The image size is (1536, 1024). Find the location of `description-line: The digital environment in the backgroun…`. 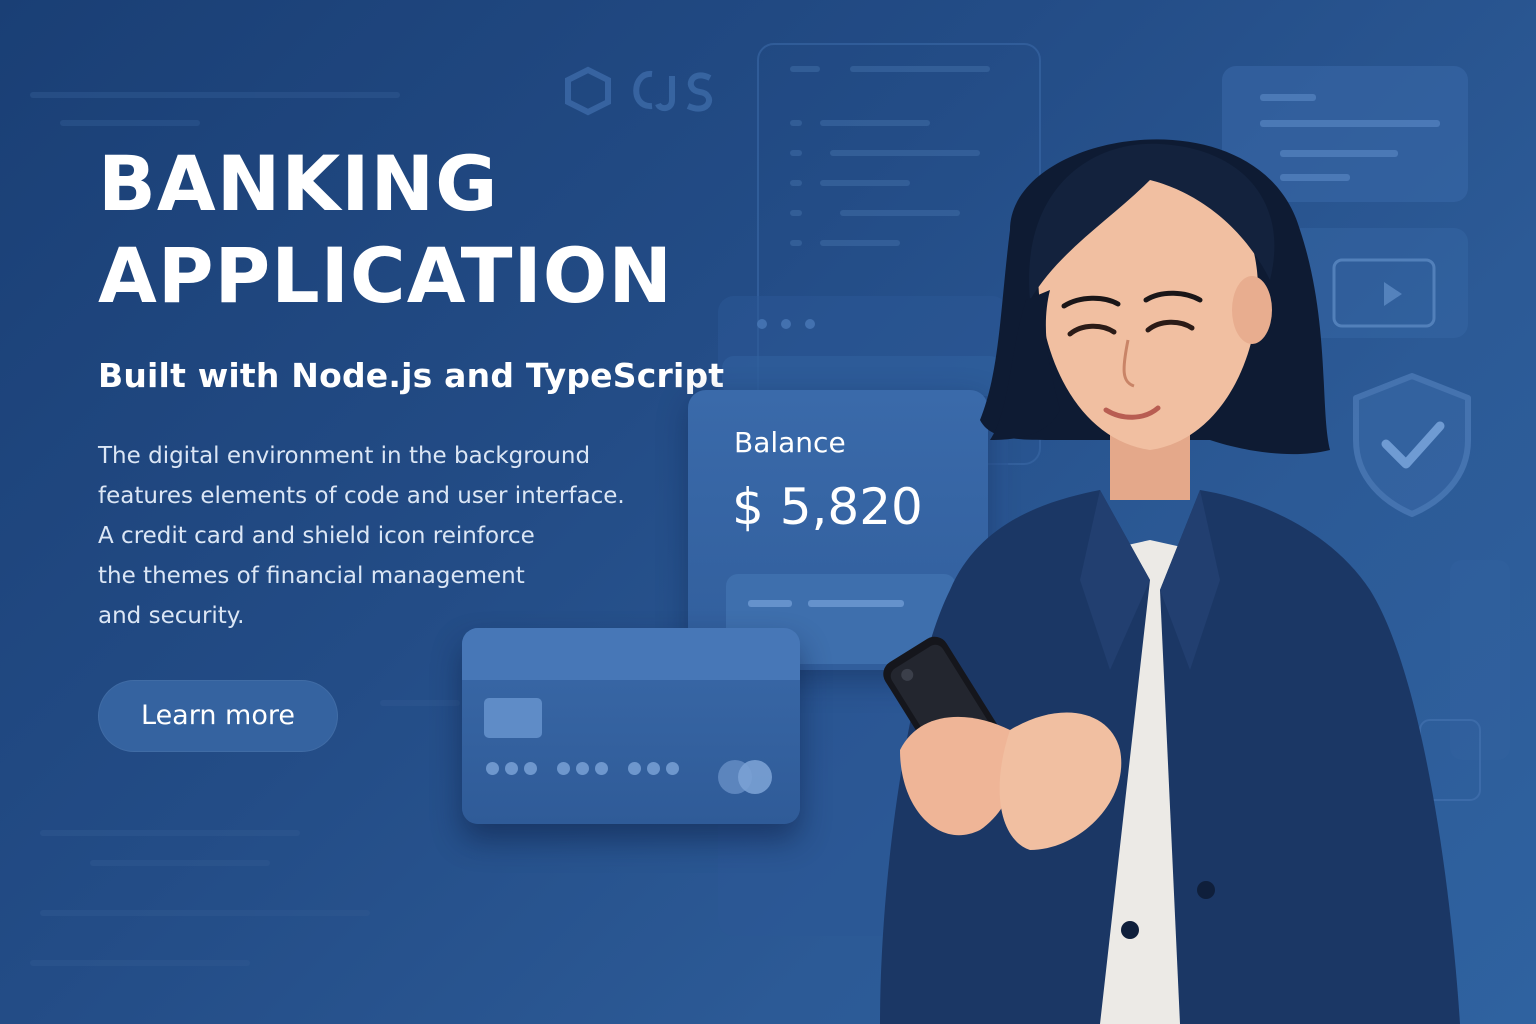

description-line: The digital environment in the backgroun… is located at coordinates (344, 456).